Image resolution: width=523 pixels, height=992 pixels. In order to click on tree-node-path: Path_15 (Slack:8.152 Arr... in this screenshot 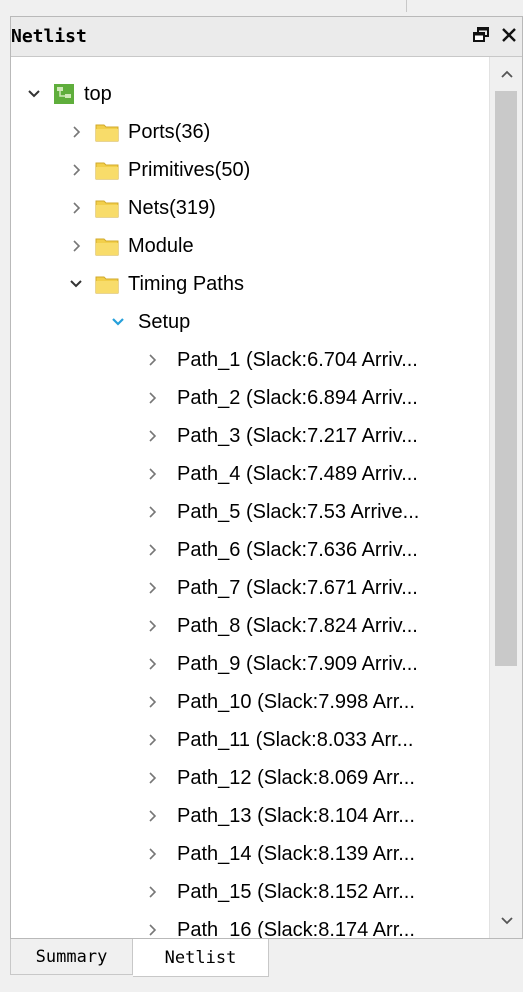, I will do `click(250, 892)`.